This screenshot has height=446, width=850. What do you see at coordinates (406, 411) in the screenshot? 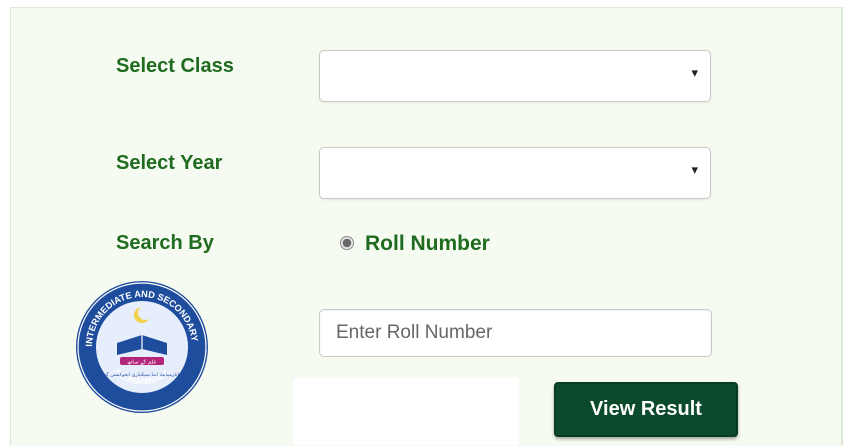
I see `form-footer-spacer` at bounding box center [406, 411].